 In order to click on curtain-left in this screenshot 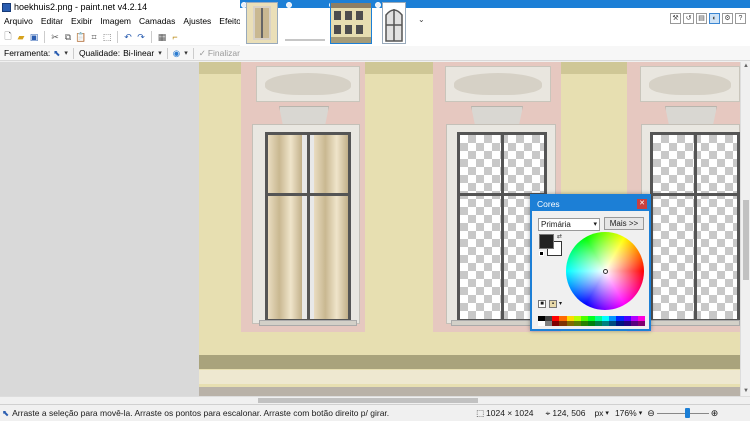, I will do `click(285, 227)`.